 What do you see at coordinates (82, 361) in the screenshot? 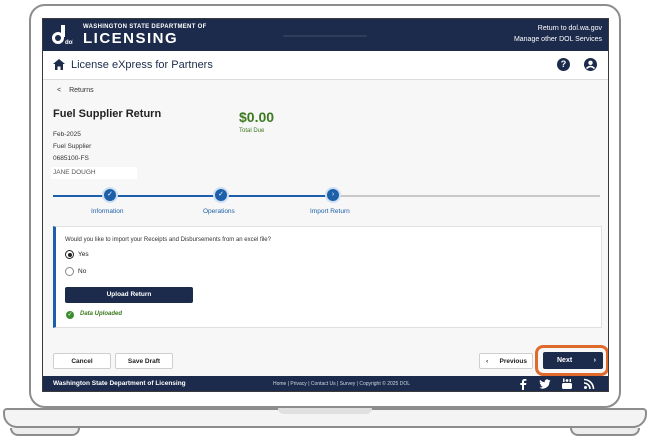
I see `cancel-button: Cancel` at bounding box center [82, 361].